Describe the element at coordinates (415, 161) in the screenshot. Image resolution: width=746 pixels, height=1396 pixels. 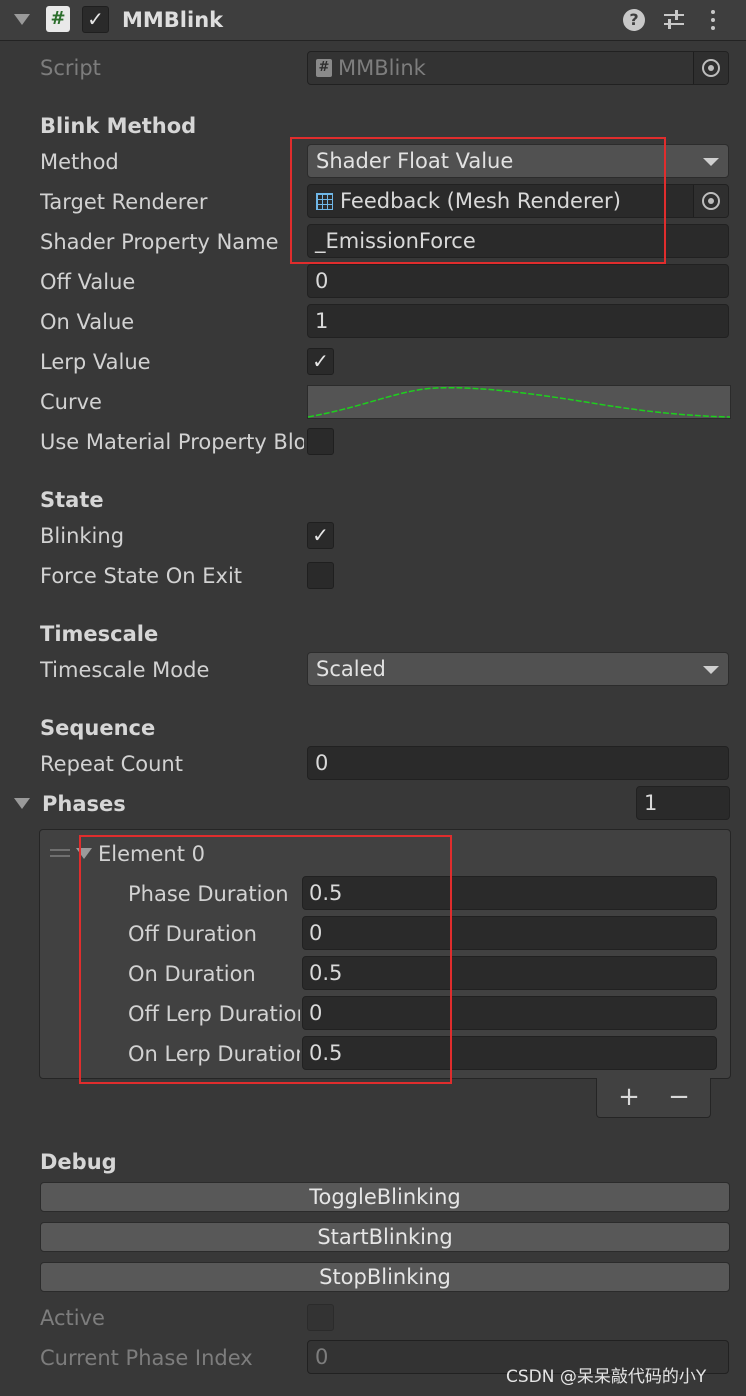
I see `method-value: Shader Float Value` at that location.